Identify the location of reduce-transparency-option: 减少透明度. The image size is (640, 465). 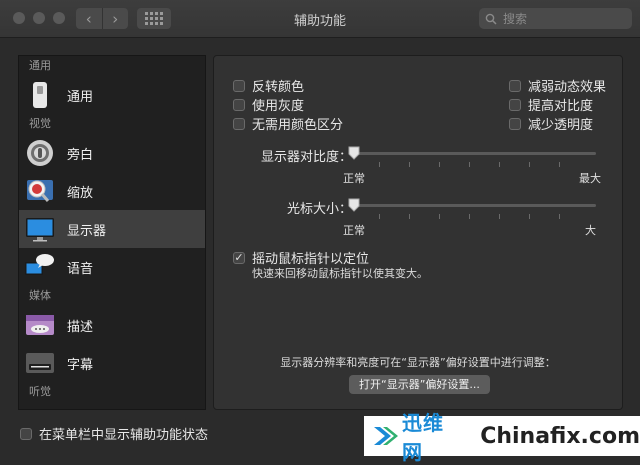
(551, 123).